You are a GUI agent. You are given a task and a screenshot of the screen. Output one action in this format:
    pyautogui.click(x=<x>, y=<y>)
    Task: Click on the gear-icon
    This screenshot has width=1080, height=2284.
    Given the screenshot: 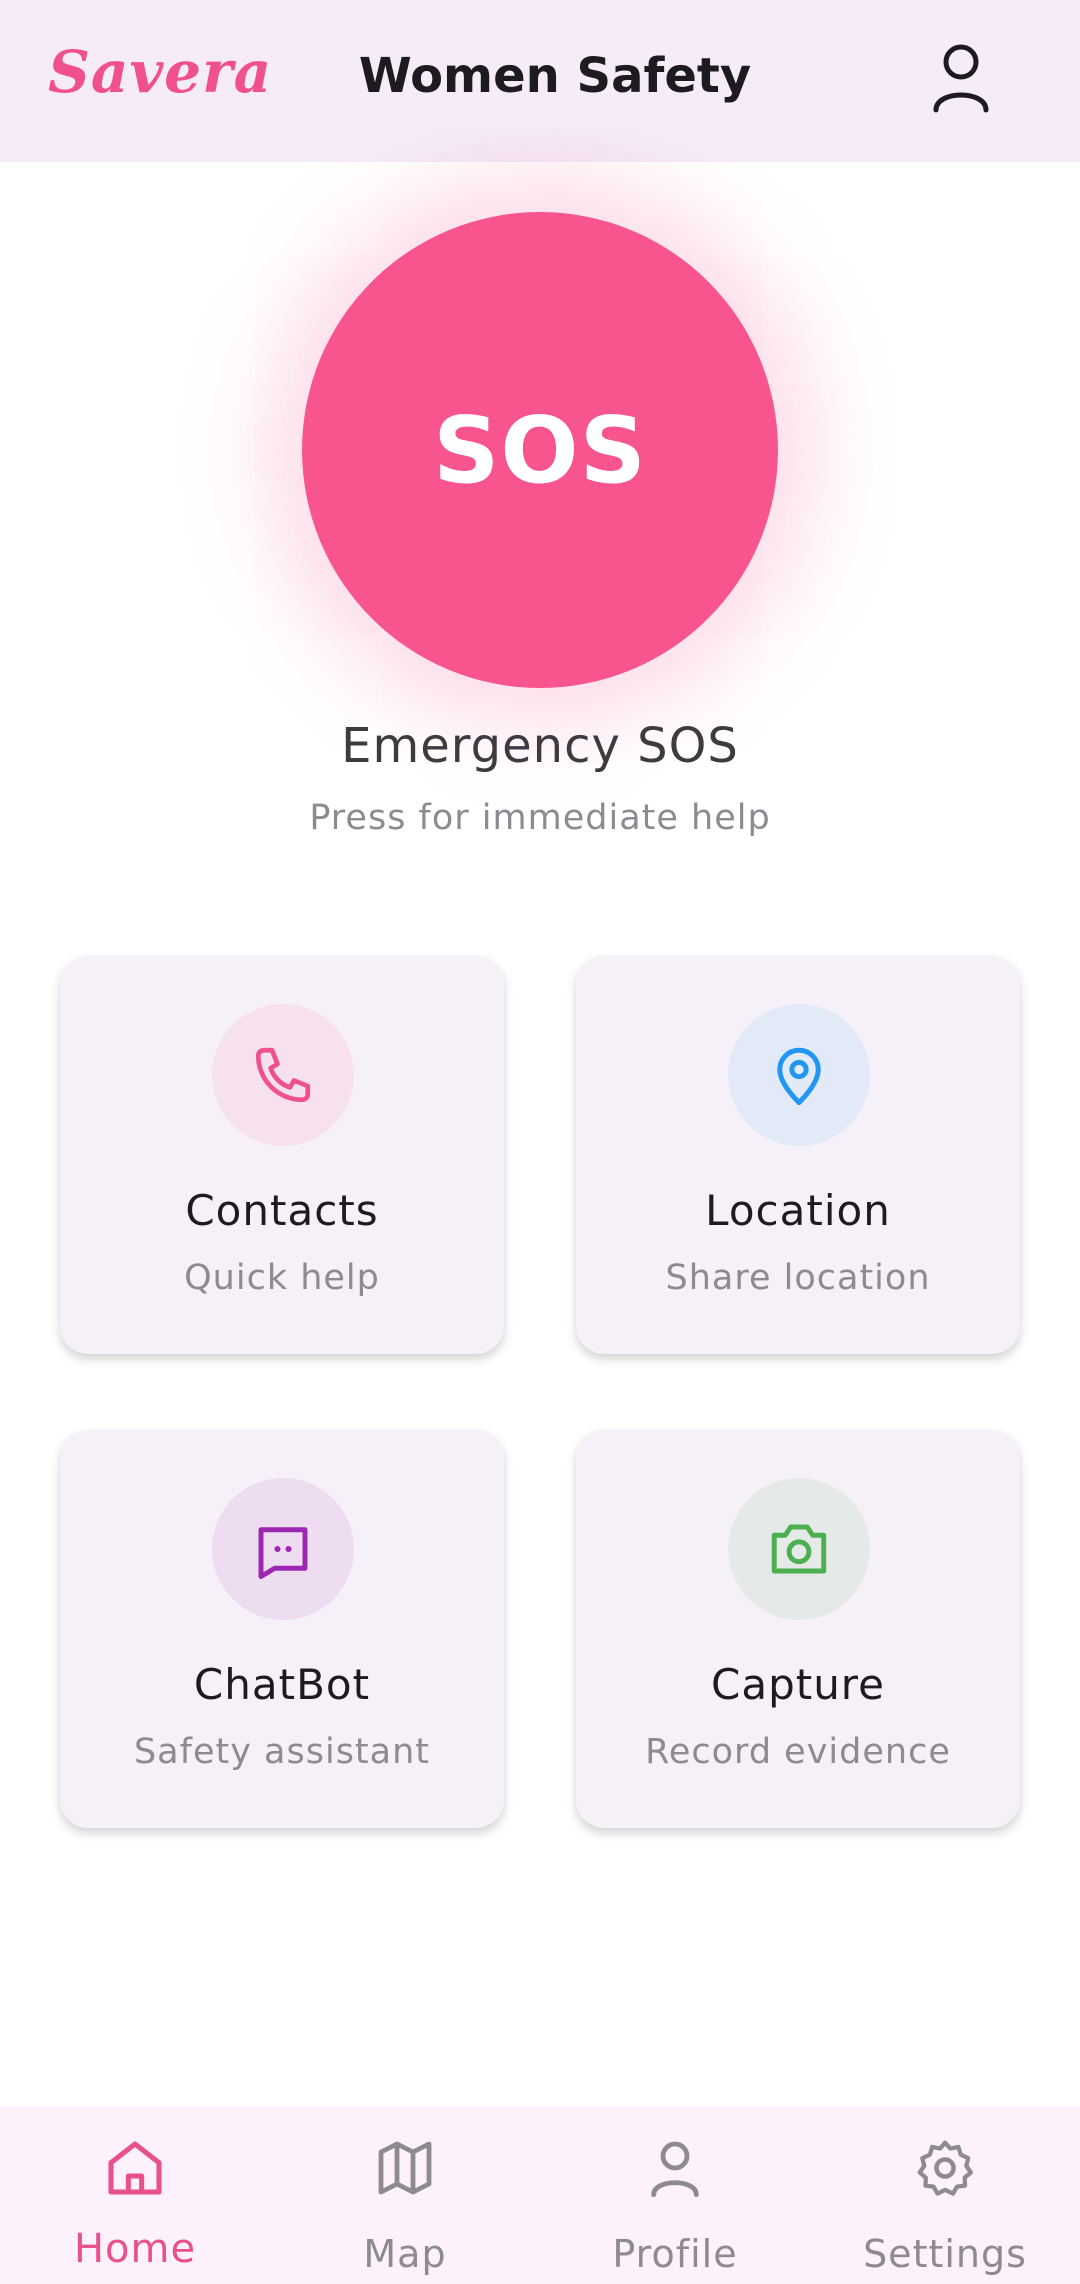 What is the action you would take?
    pyautogui.click(x=945, y=2168)
    